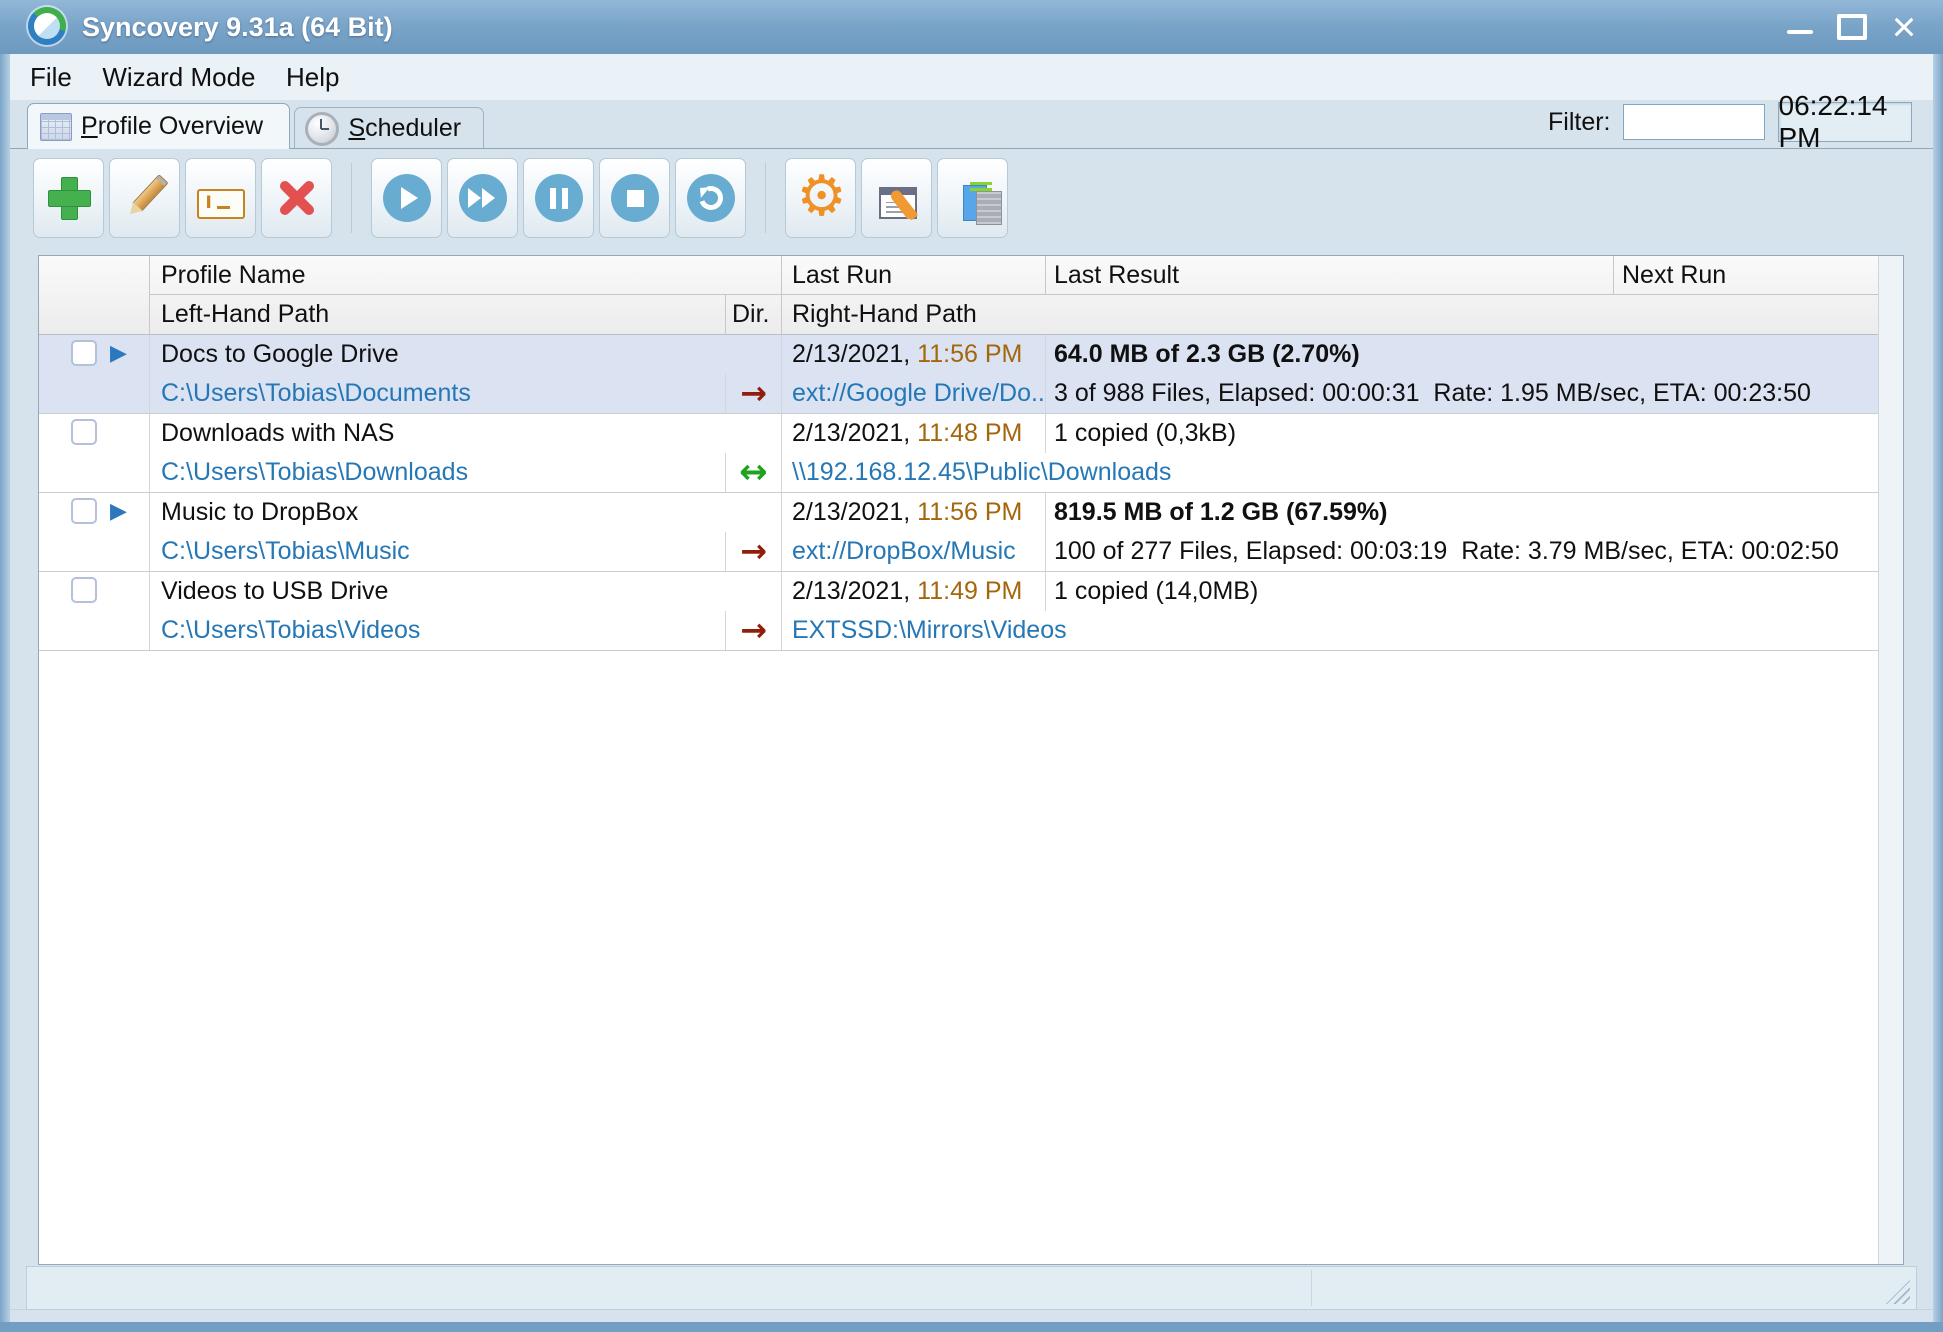 This screenshot has width=1943, height=1332. What do you see at coordinates (896, 198) in the screenshot?
I see `profile-tools-button` at bounding box center [896, 198].